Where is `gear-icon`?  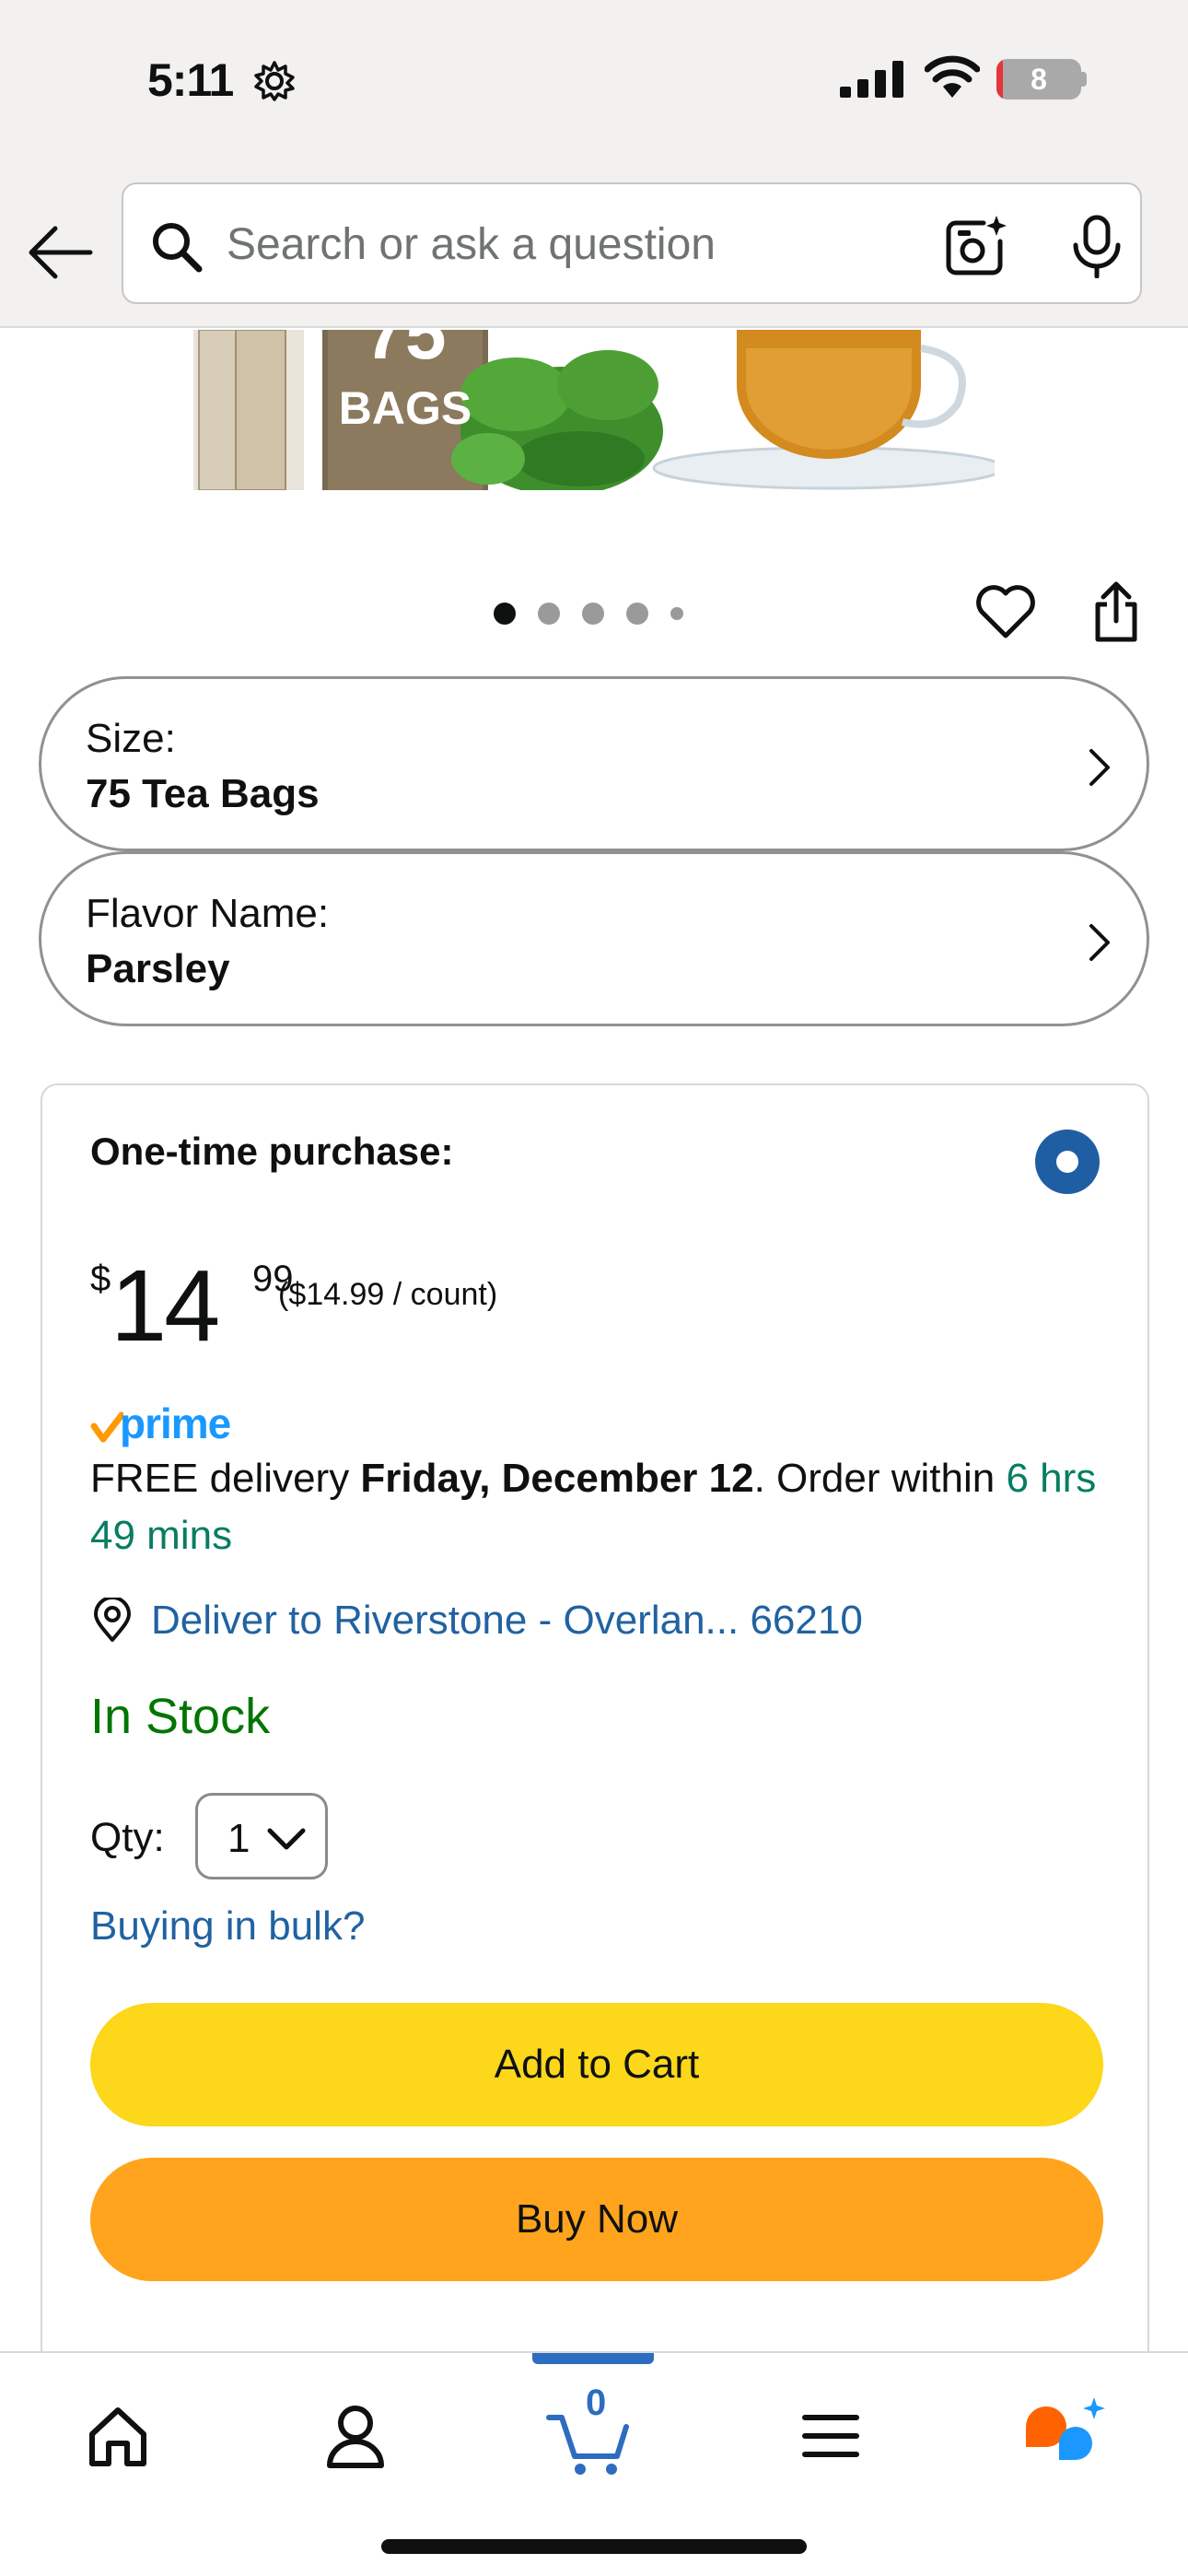
gear-icon is located at coordinates (274, 81).